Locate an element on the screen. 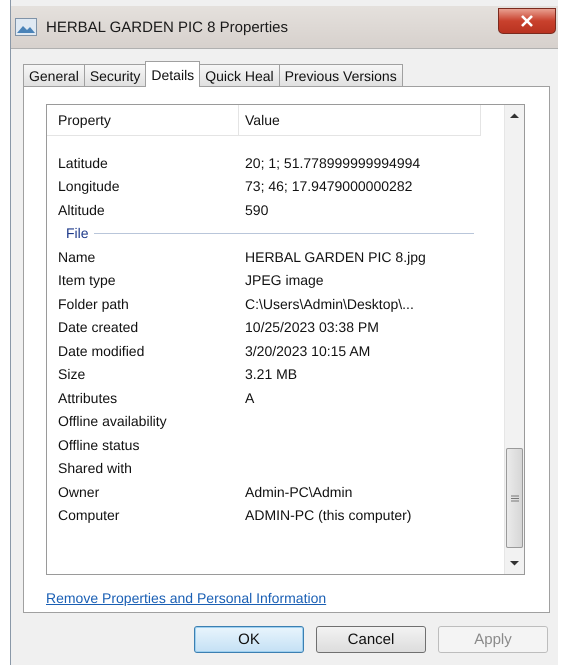  property-value: 20; 1; 51.778999999994994 is located at coordinates (333, 162).